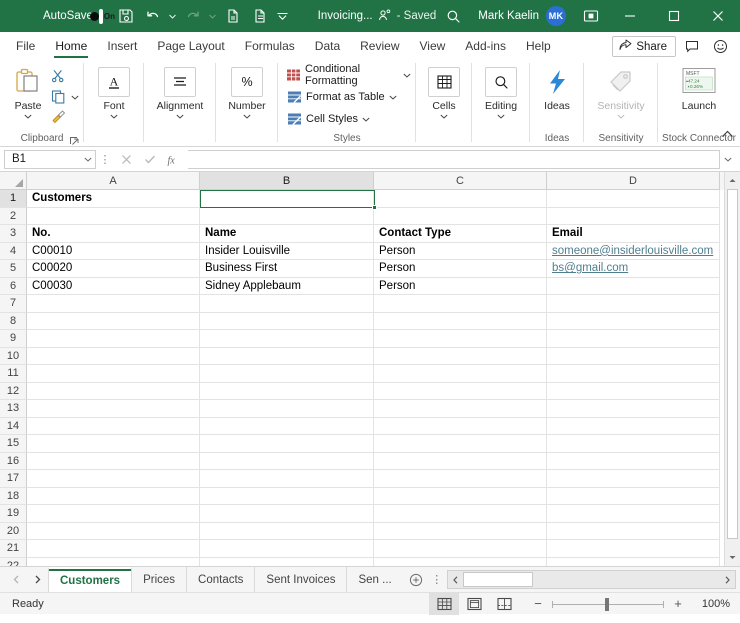 The image size is (740, 623). Describe the element at coordinates (193, 16) in the screenshot. I see `redo-icon` at that location.